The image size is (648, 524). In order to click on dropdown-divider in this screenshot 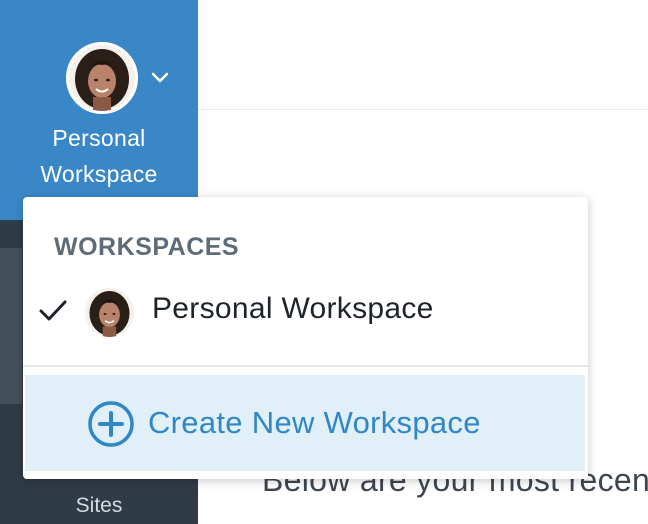, I will do `click(305, 366)`.